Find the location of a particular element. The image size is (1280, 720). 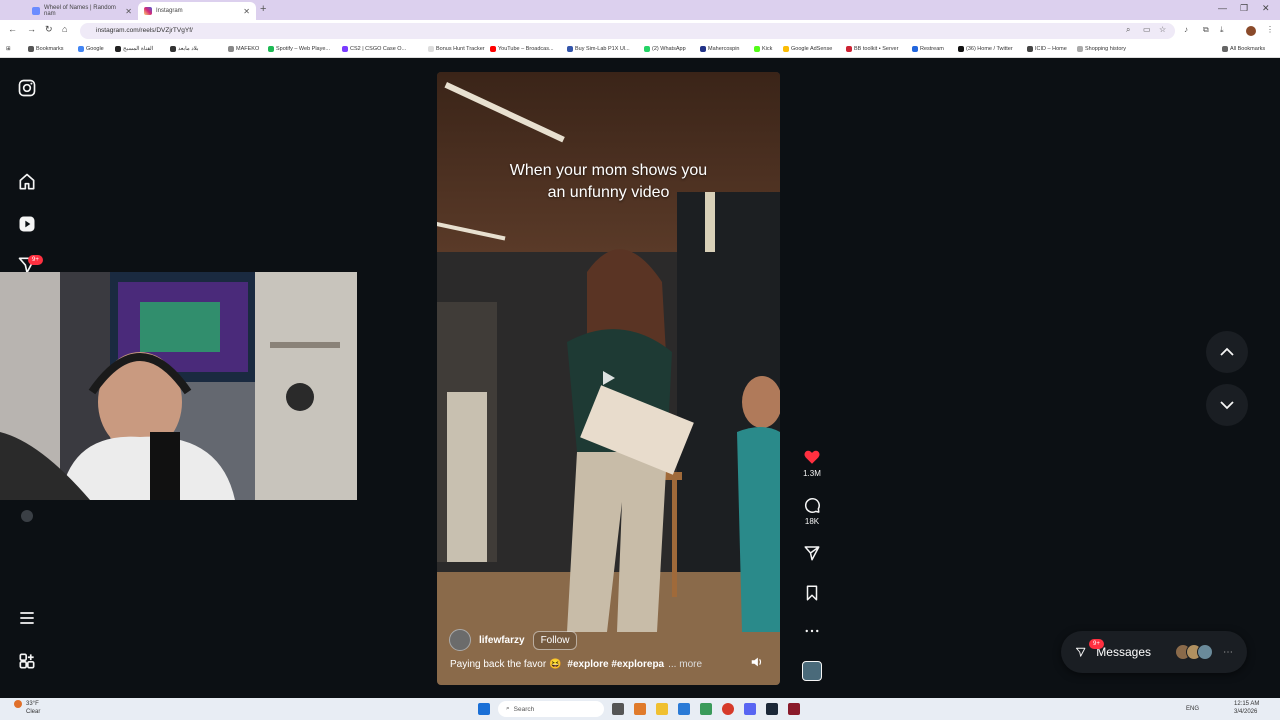

comment-icon is located at coordinates (812, 505).